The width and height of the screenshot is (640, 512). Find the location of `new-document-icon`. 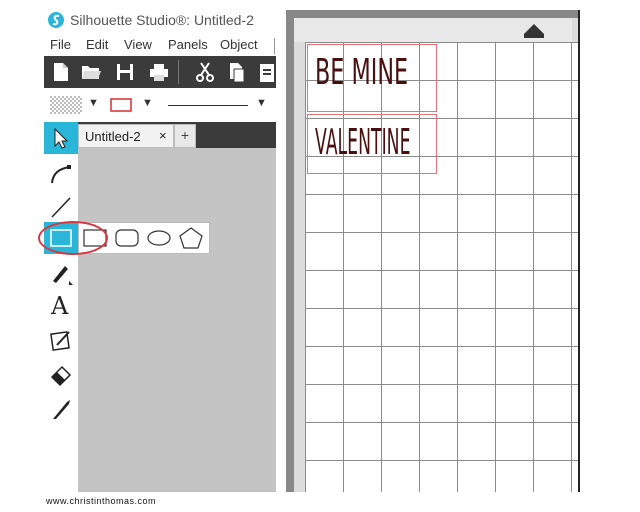

new-document-icon is located at coordinates (61, 72).